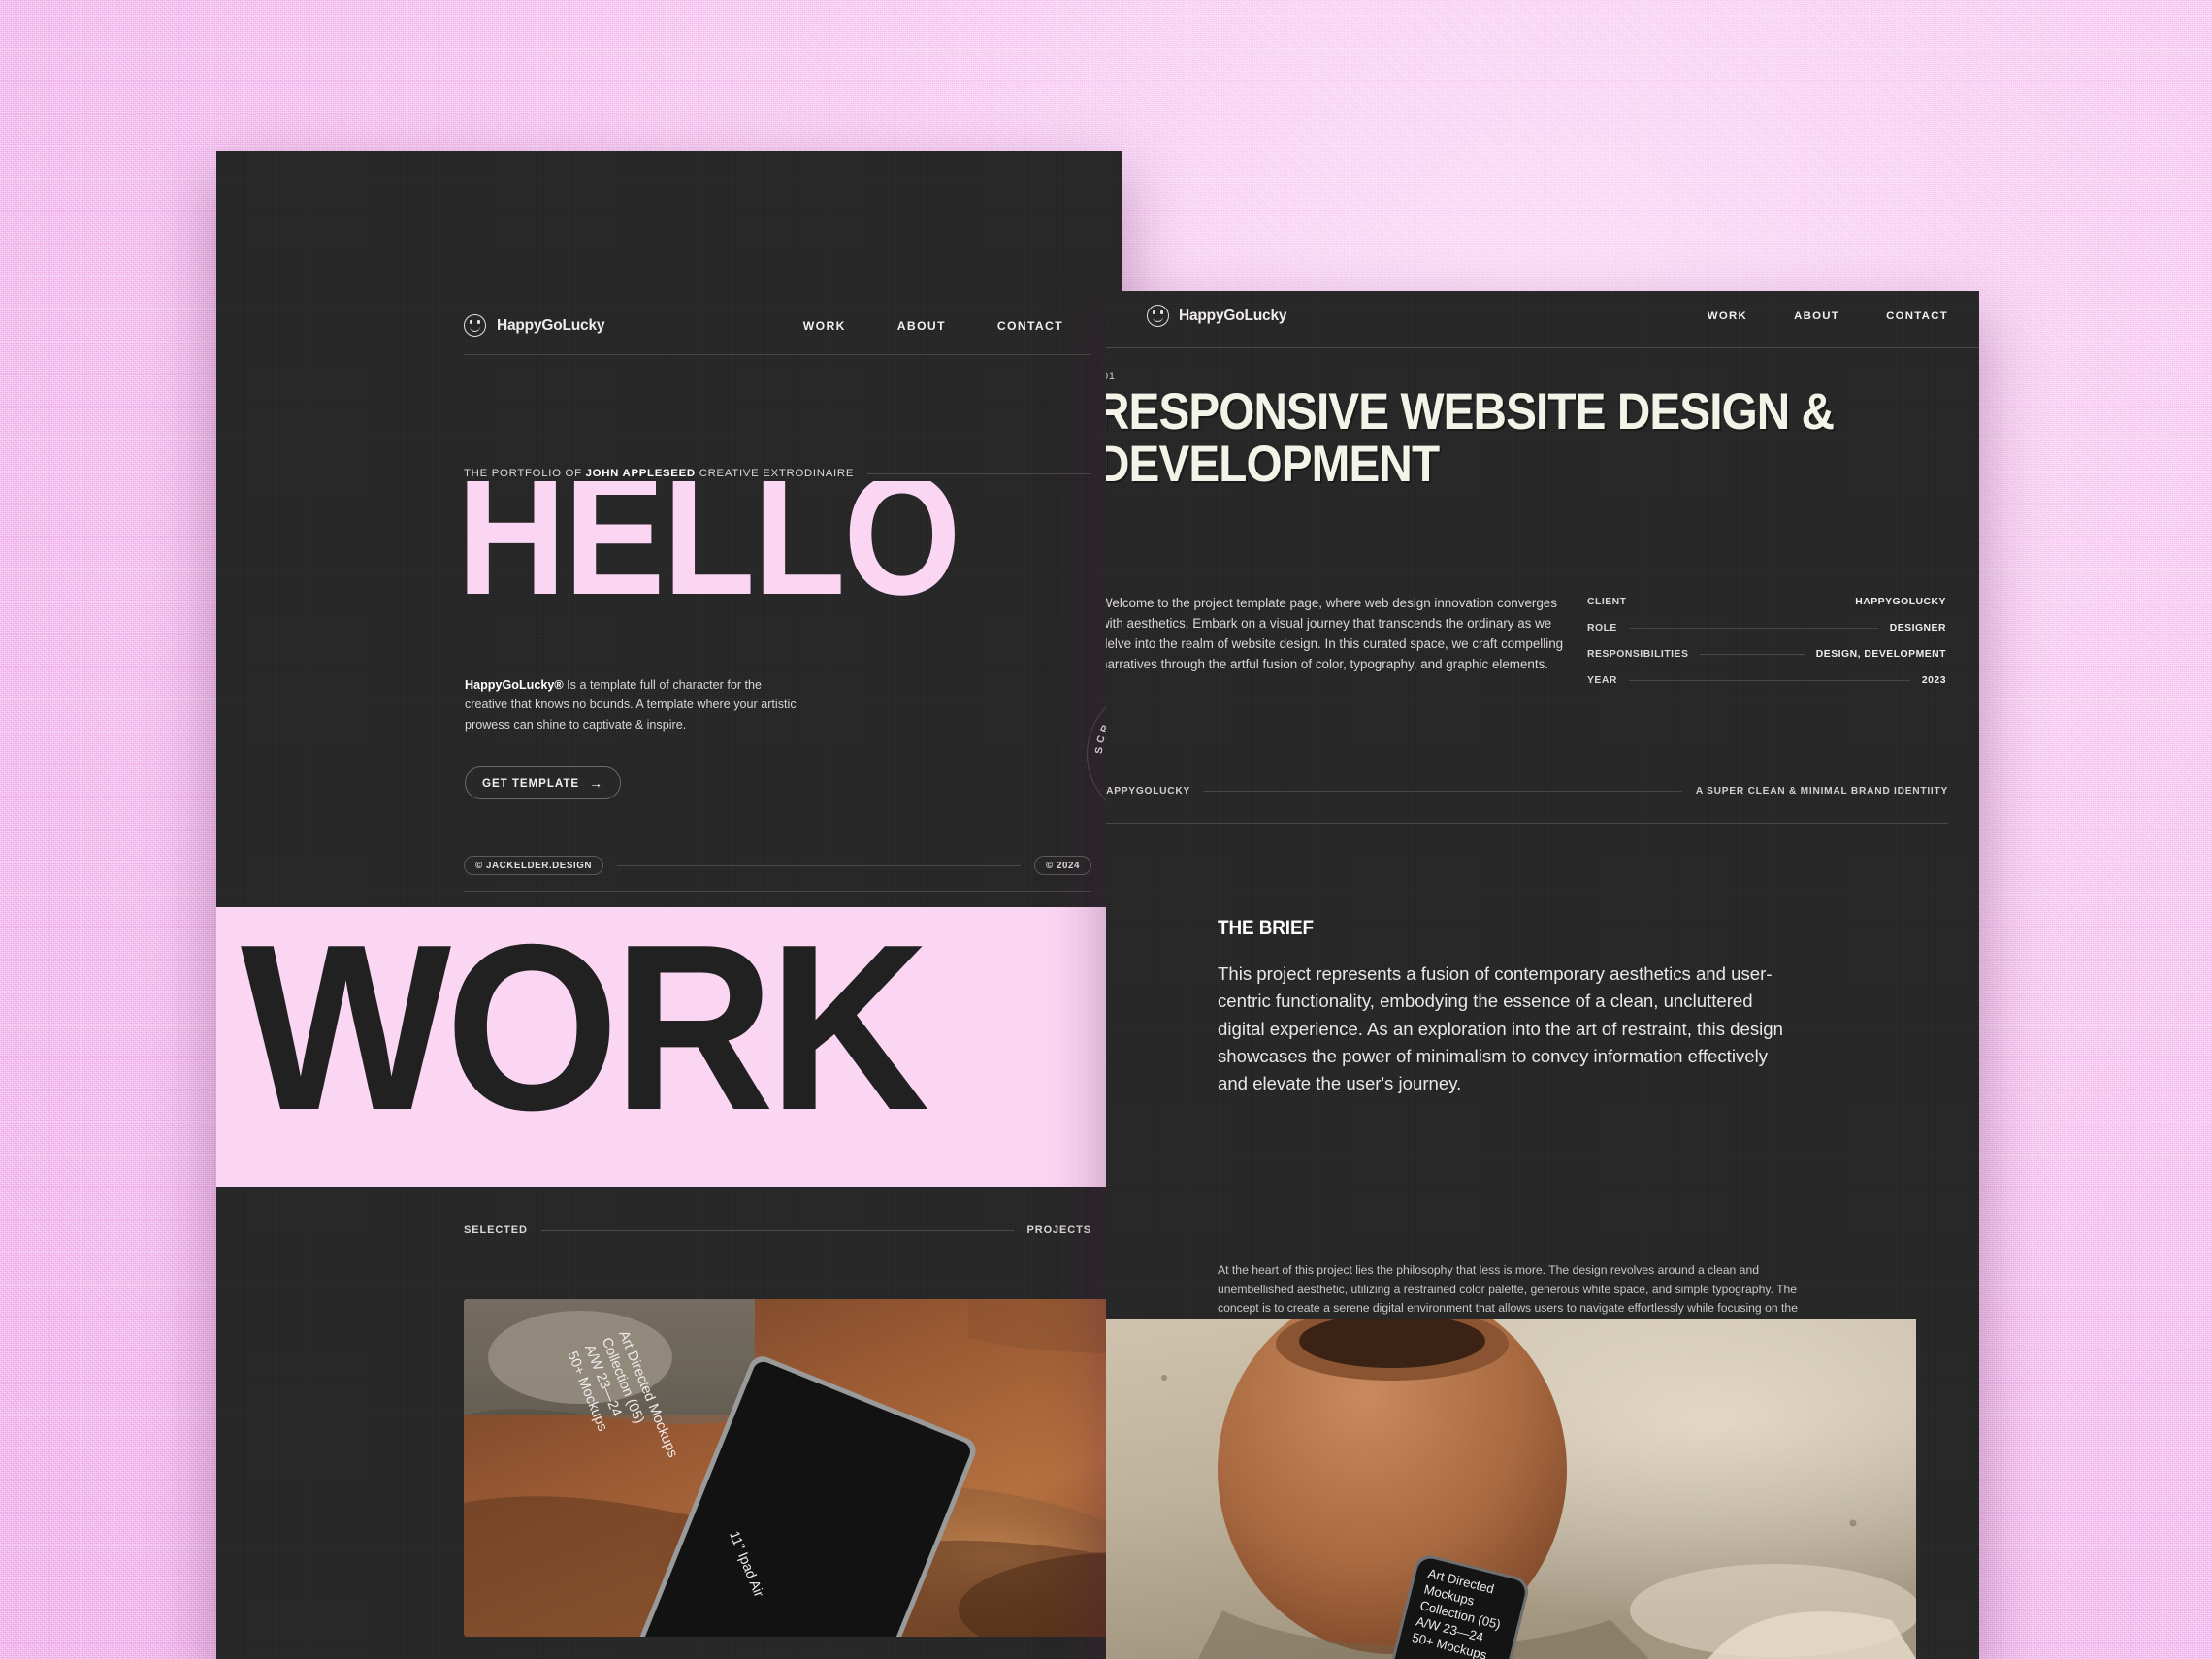 Image resolution: width=2212 pixels, height=1659 pixels. Describe the element at coordinates (1062, 865) in the screenshot. I see `copyright-badge: © 2024` at that location.